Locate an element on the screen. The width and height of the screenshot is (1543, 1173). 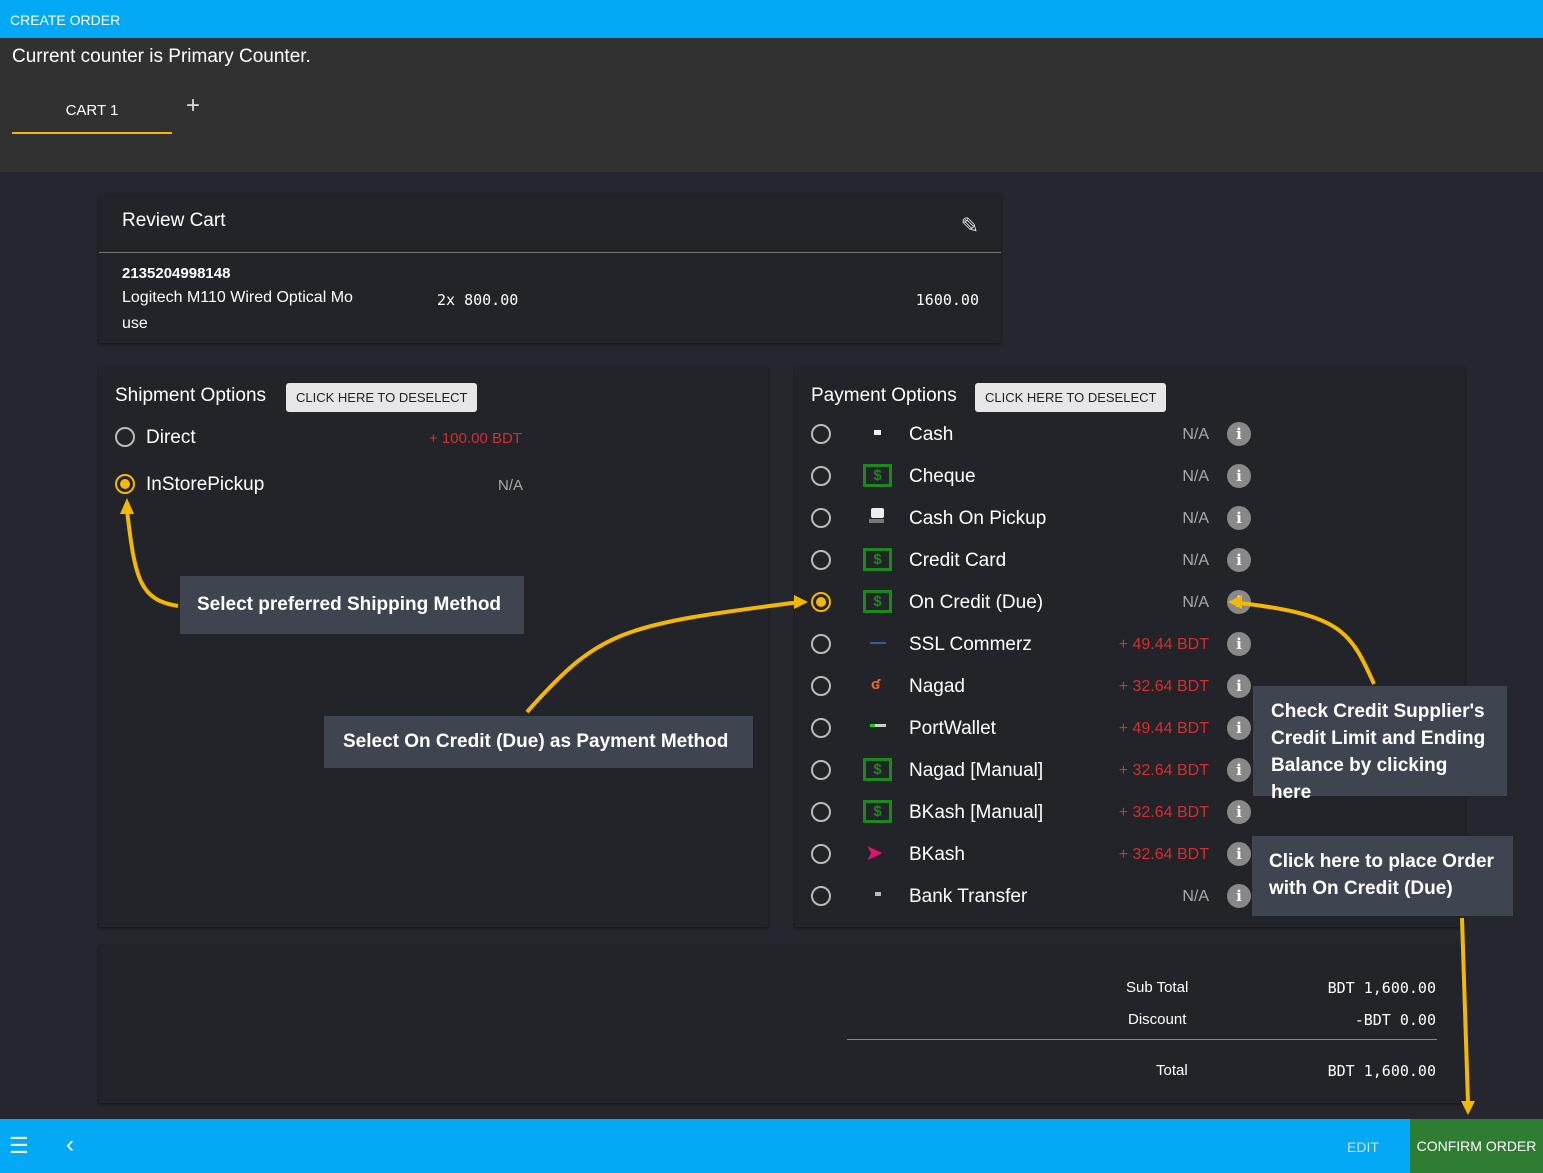
edit-button: EDIT is located at coordinates (1363, 1147).